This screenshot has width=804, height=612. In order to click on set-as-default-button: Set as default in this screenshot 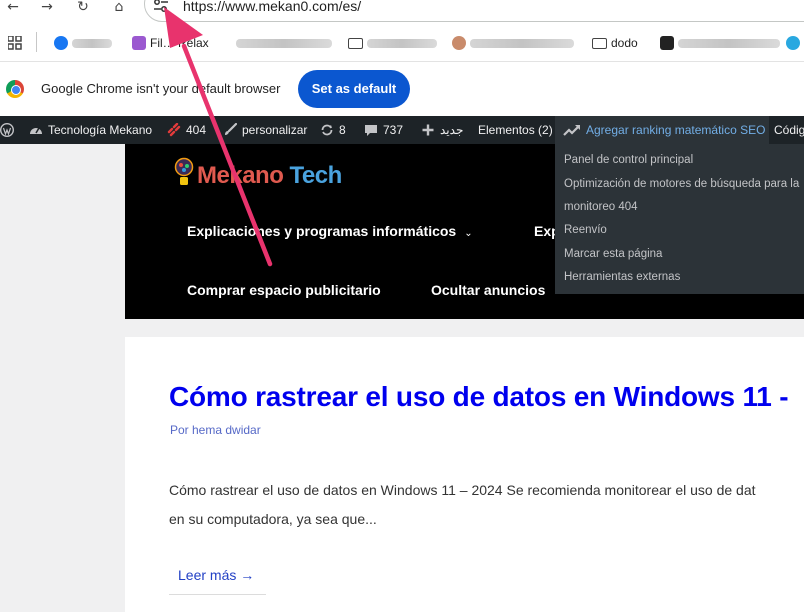, I will do `click(354, 89)`.